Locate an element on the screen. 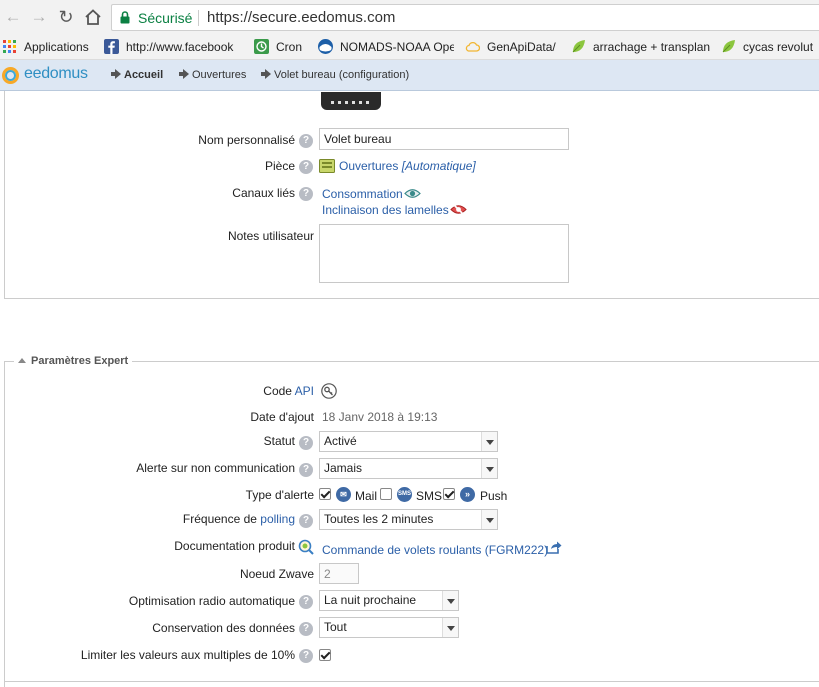 This screenshot has height=687, width=819. channel-link-consommation: Consommation is located at coordinates (362, 194).